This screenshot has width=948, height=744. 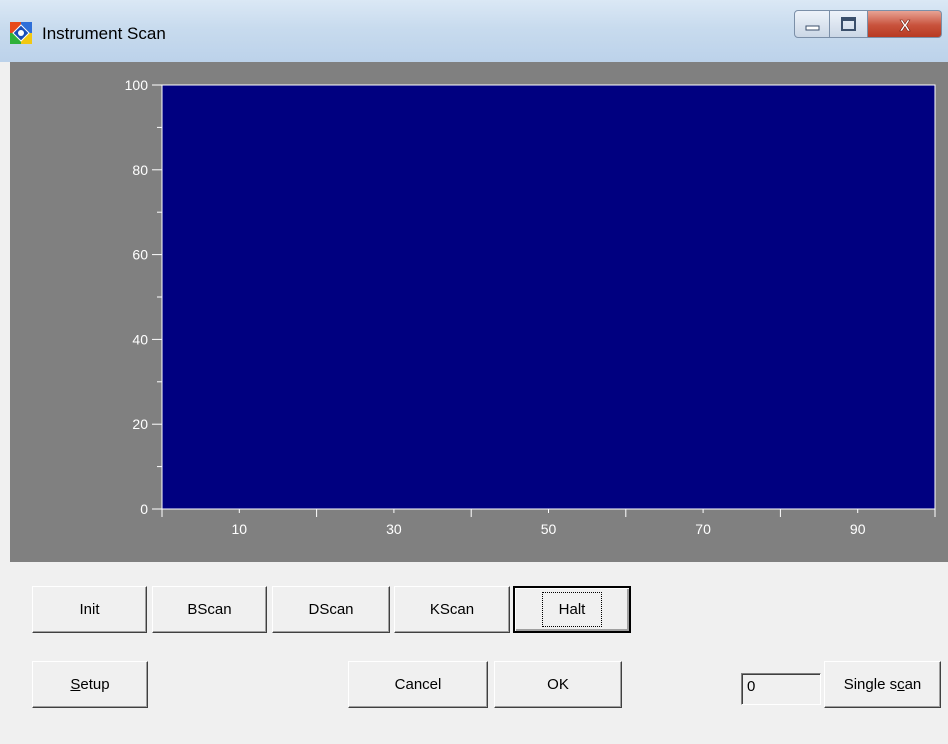 I want to click on scan-count-field: 0, so click(x=781, y=689).